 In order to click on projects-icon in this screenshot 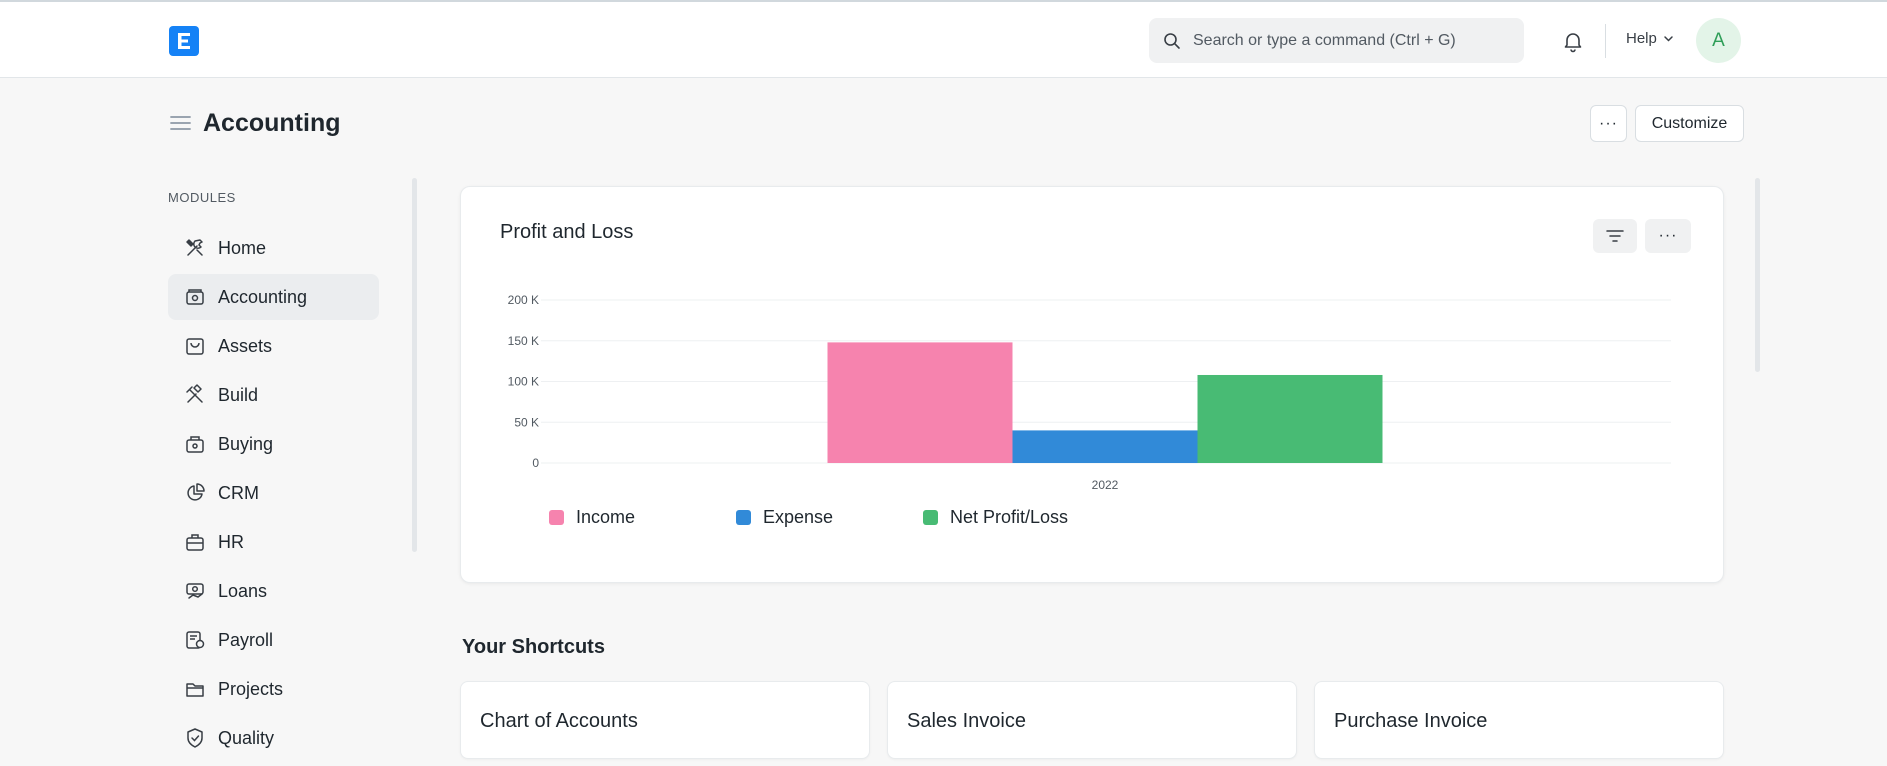, I will do `click(195, 689)`.